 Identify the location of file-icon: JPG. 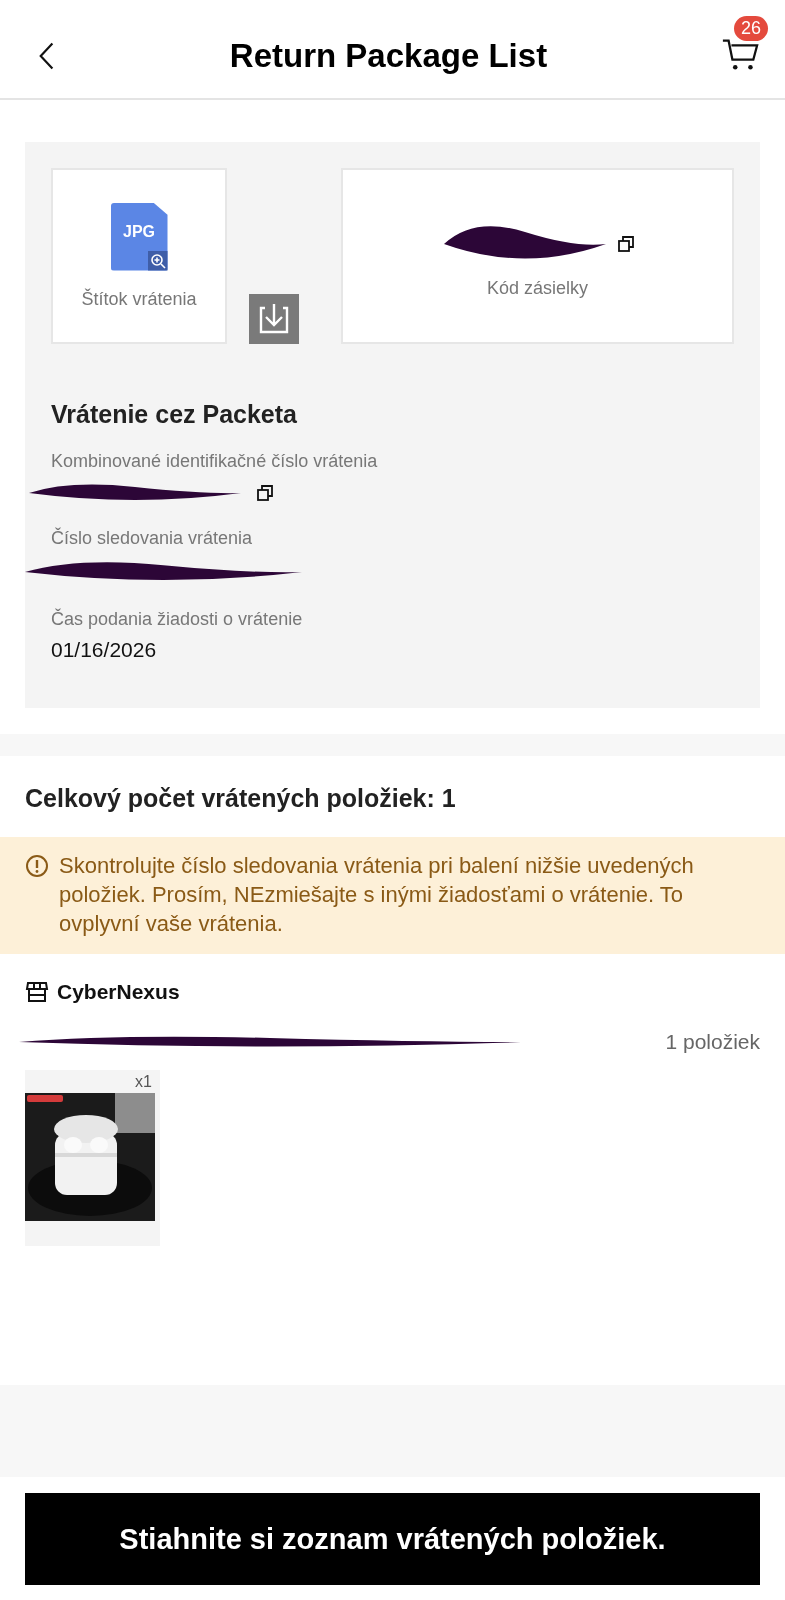
(139, 236).